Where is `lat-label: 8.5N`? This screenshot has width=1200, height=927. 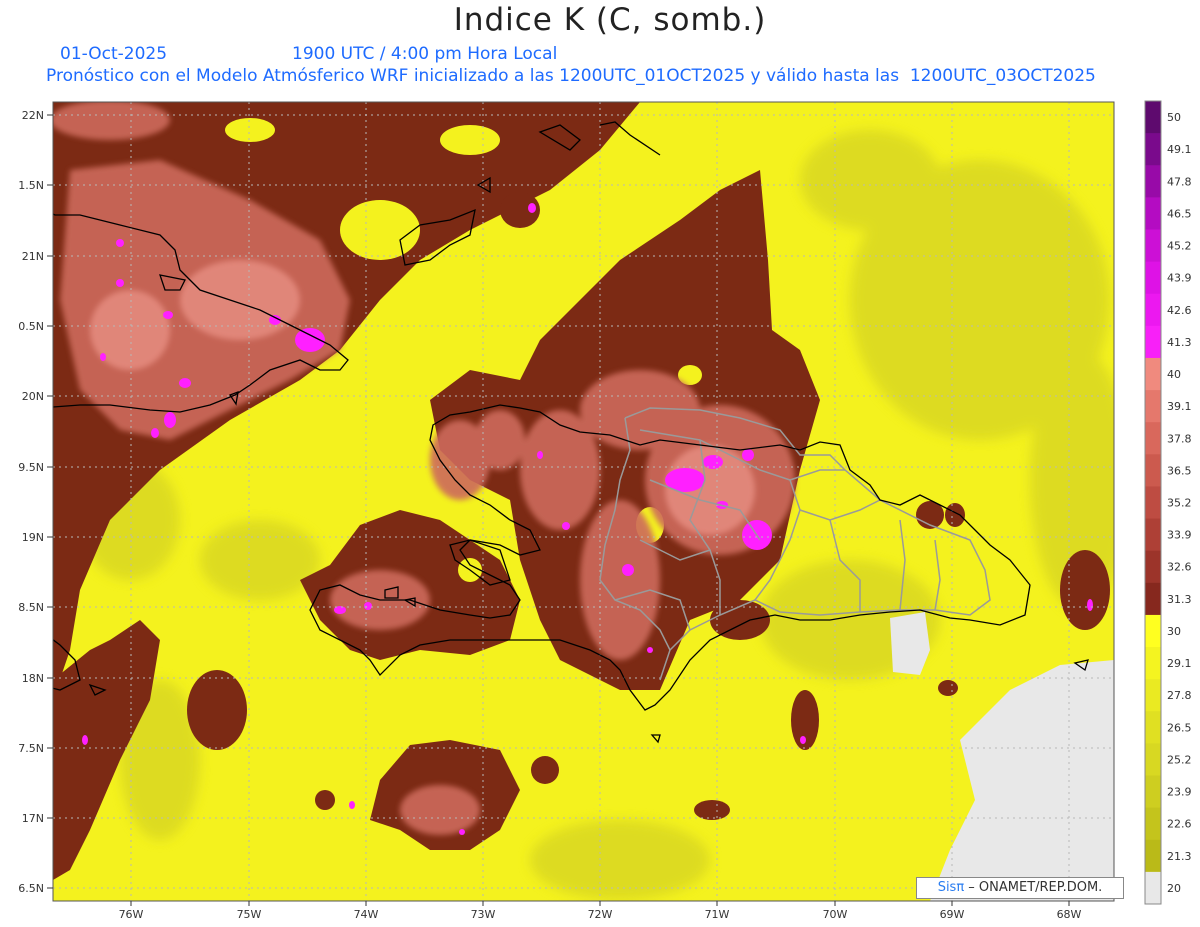 lat-label: 8.5N is located at coordinates (31, 607).